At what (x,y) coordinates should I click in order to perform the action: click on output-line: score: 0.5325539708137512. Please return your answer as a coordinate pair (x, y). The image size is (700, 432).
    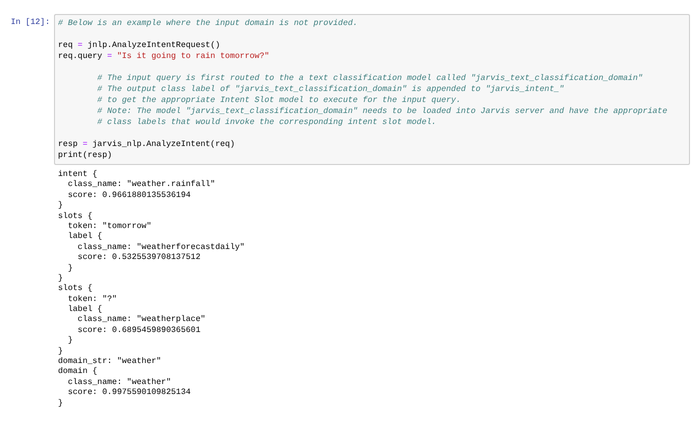
    Looking at the image, I should click on (138, 258).